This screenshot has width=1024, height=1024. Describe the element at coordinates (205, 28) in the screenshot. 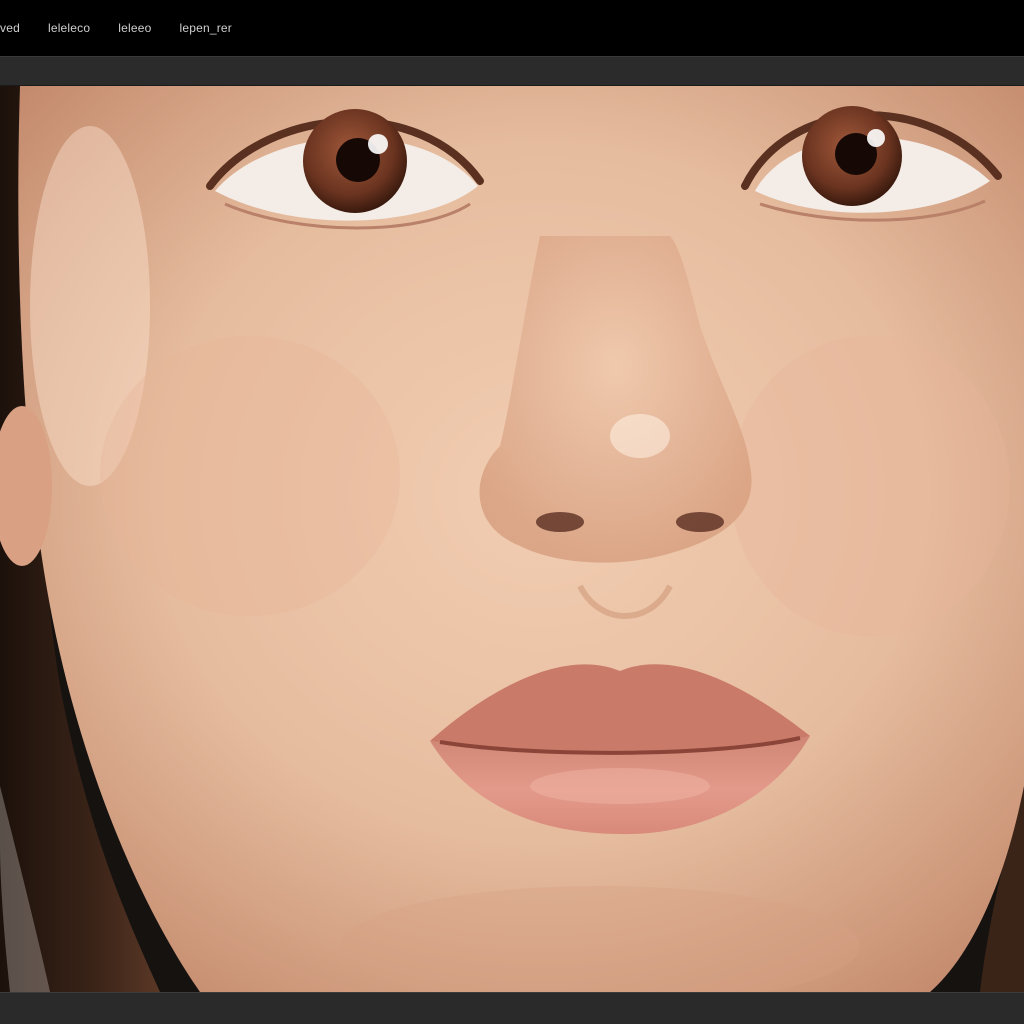

I see `menu-item-4: lepen_rer` at that location.